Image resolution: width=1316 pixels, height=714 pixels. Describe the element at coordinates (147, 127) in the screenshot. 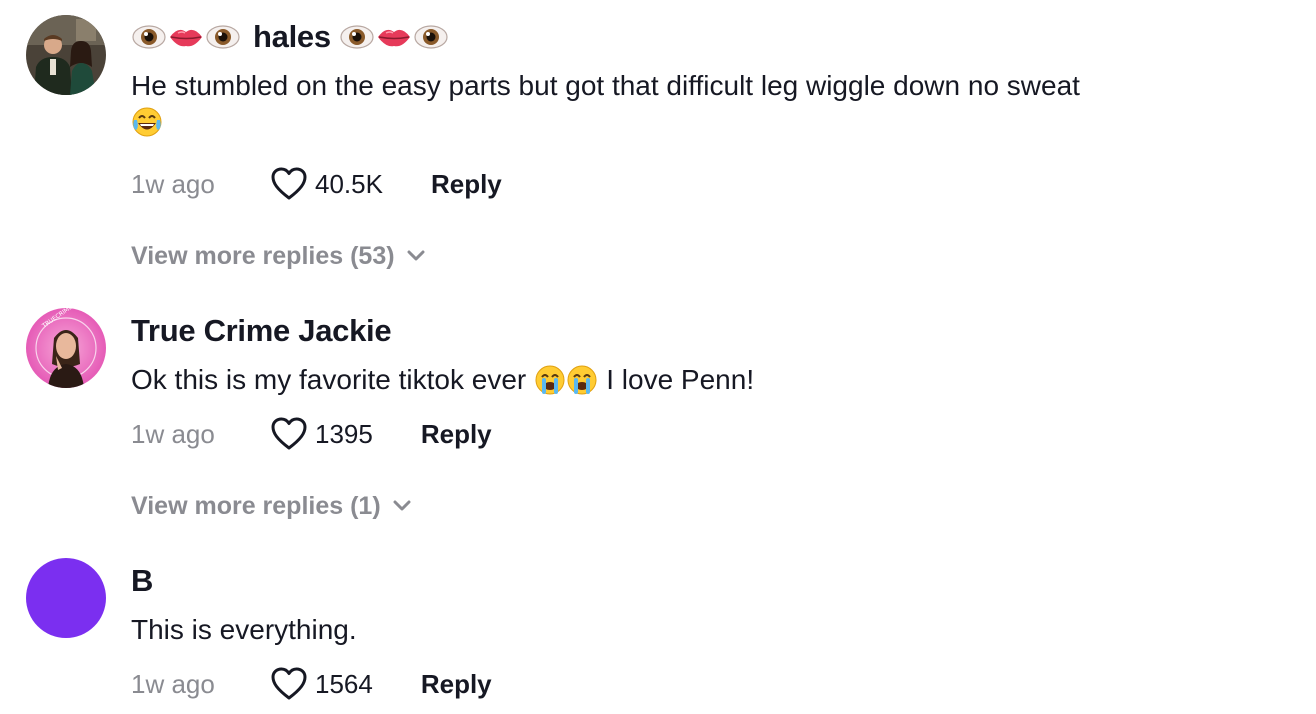

I see `tears-of-joy-icon` at that location.